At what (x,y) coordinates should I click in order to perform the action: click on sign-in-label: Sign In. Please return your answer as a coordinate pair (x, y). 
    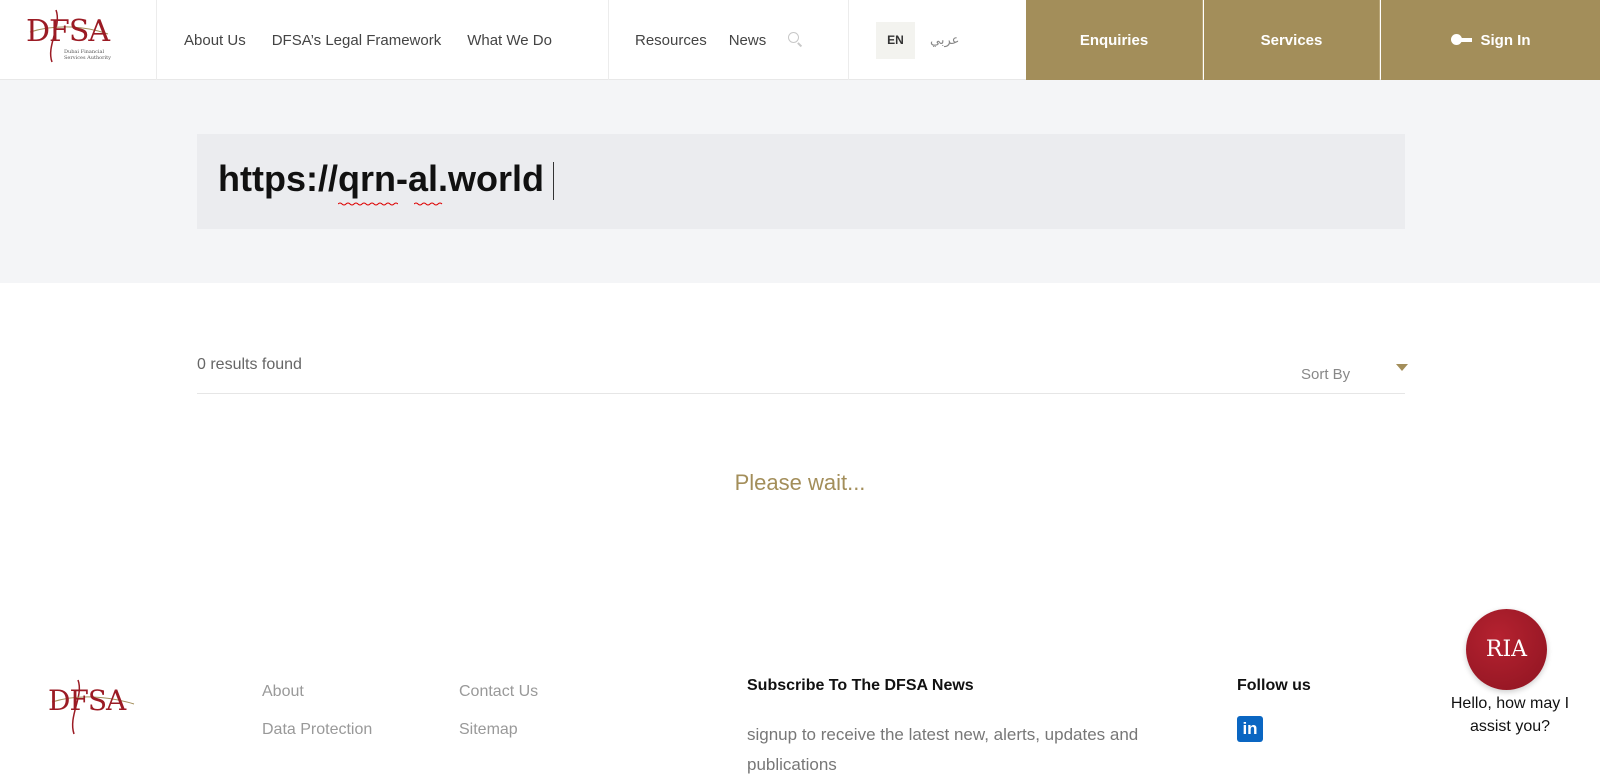
    Looking at the image, I should click on (1505, 40).